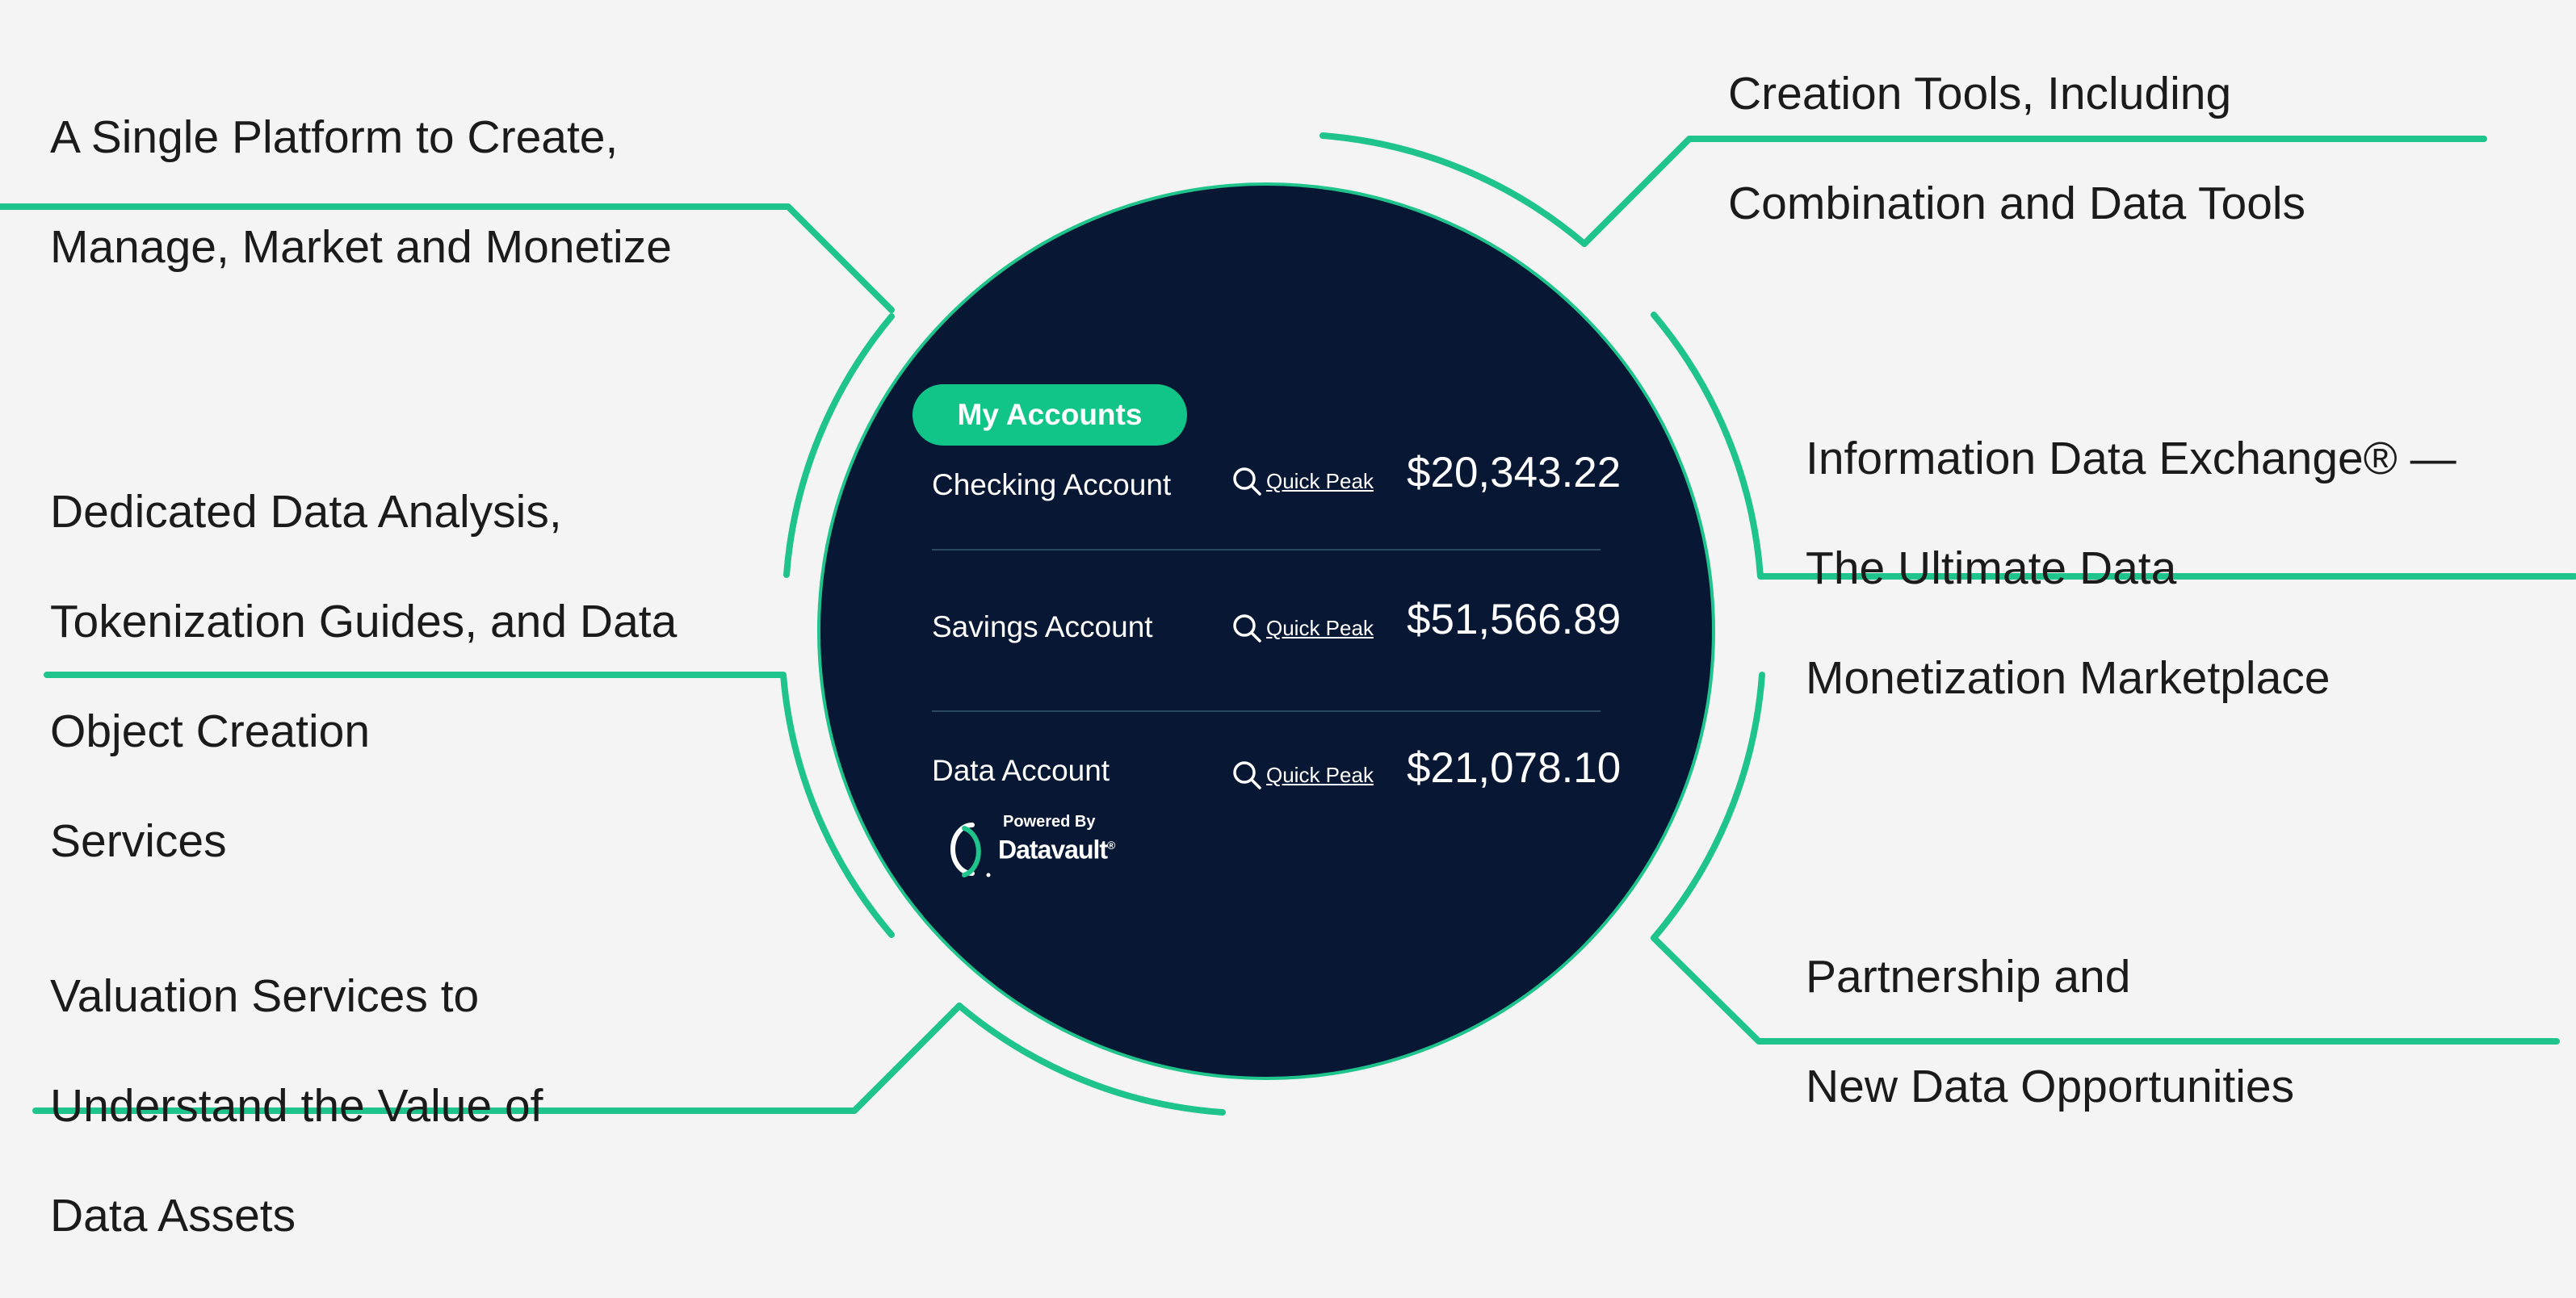 The image size is (2576, 1298). I want to click on checking-balance: $20,343.22, so click(1514, 473).